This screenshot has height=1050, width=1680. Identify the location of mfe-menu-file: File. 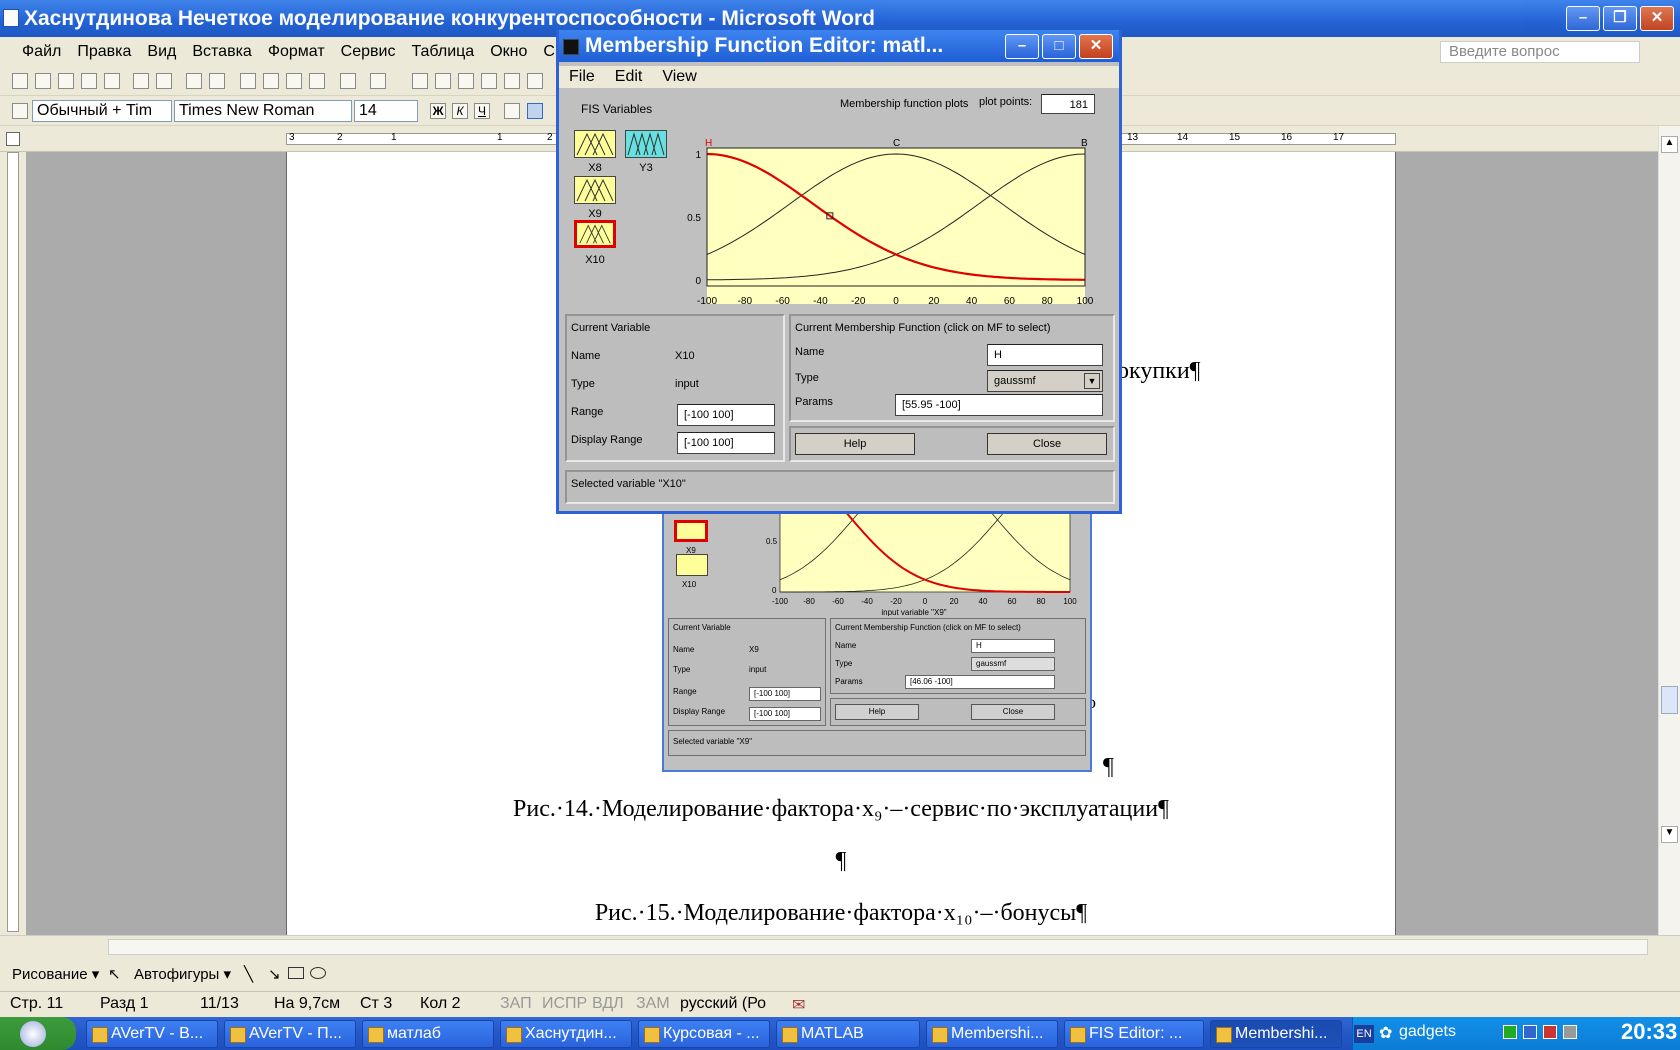
(582, 77).